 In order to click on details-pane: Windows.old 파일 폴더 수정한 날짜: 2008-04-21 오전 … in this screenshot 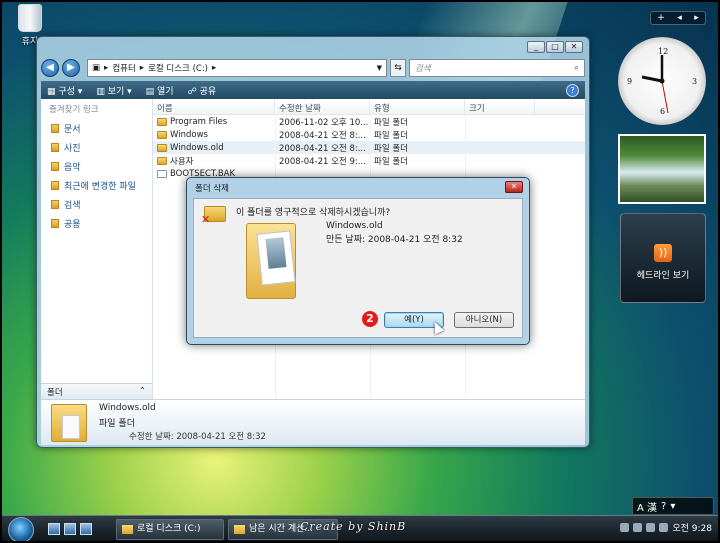, I will do `click(313, 422)`.